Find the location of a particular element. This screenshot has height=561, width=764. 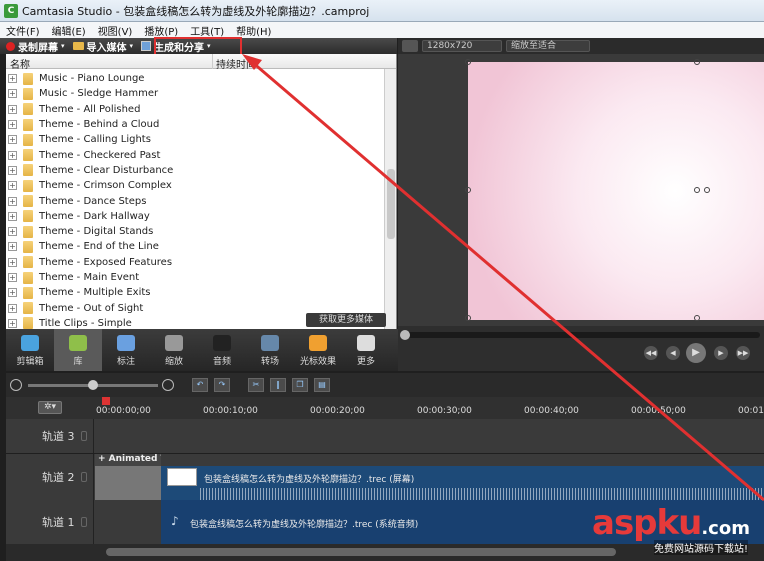

tab-library: 库 is located at coordinates (78, 350).